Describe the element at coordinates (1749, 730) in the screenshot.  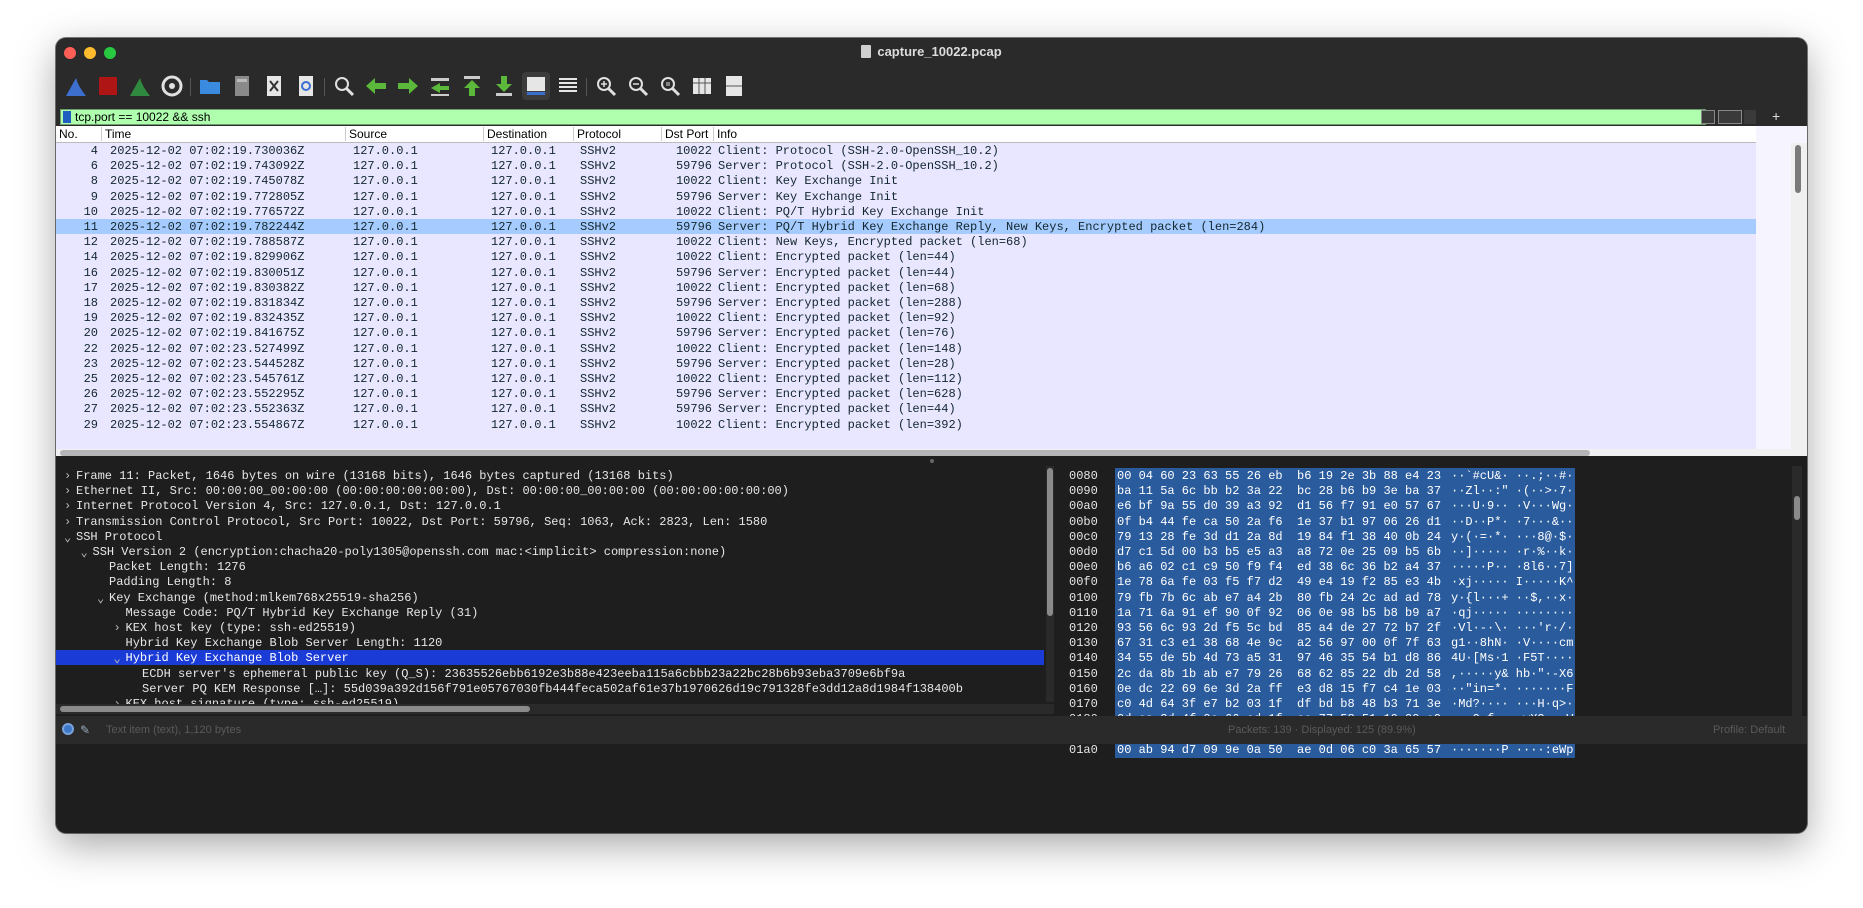
I see `status-profile: Profile: Default` at that location.